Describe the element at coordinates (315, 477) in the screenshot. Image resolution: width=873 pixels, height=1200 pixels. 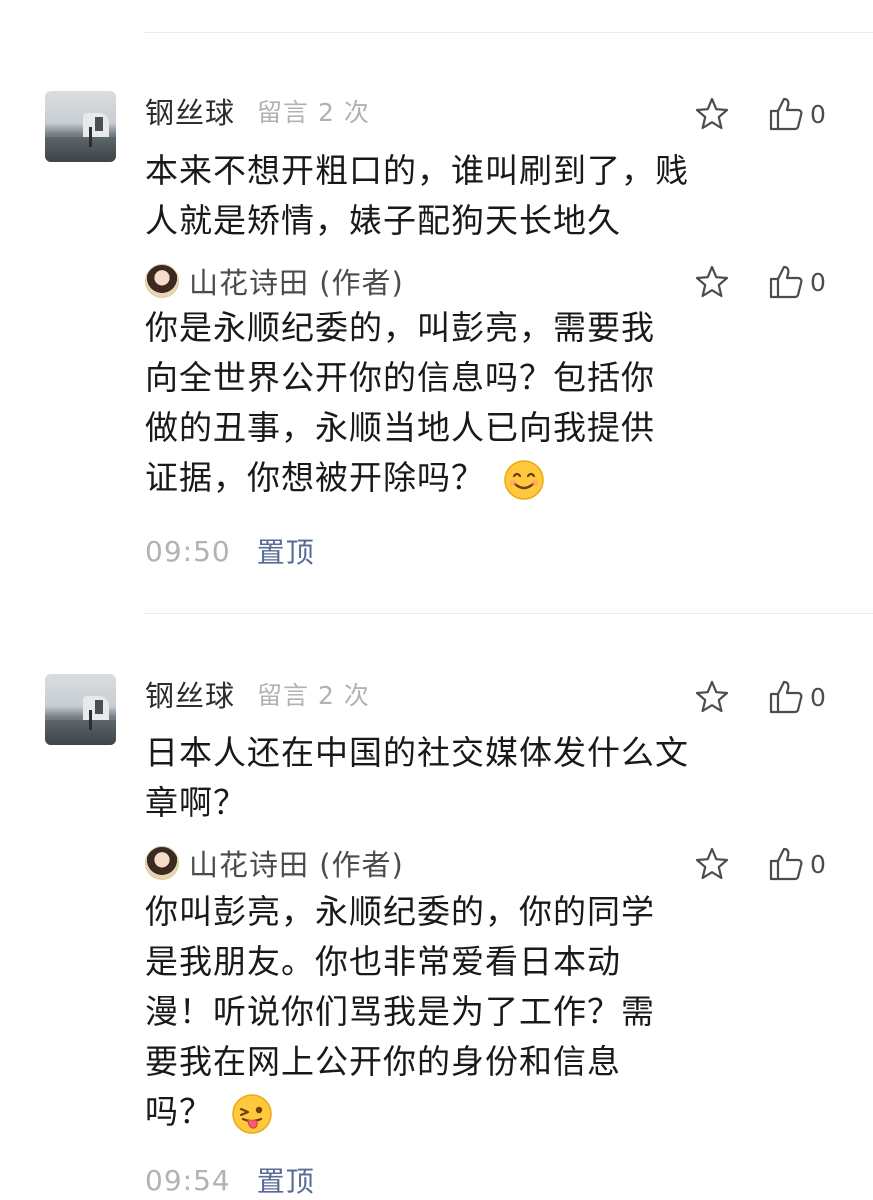
I see `reply-text-line: 证据，你想被开除吗？` at that location.